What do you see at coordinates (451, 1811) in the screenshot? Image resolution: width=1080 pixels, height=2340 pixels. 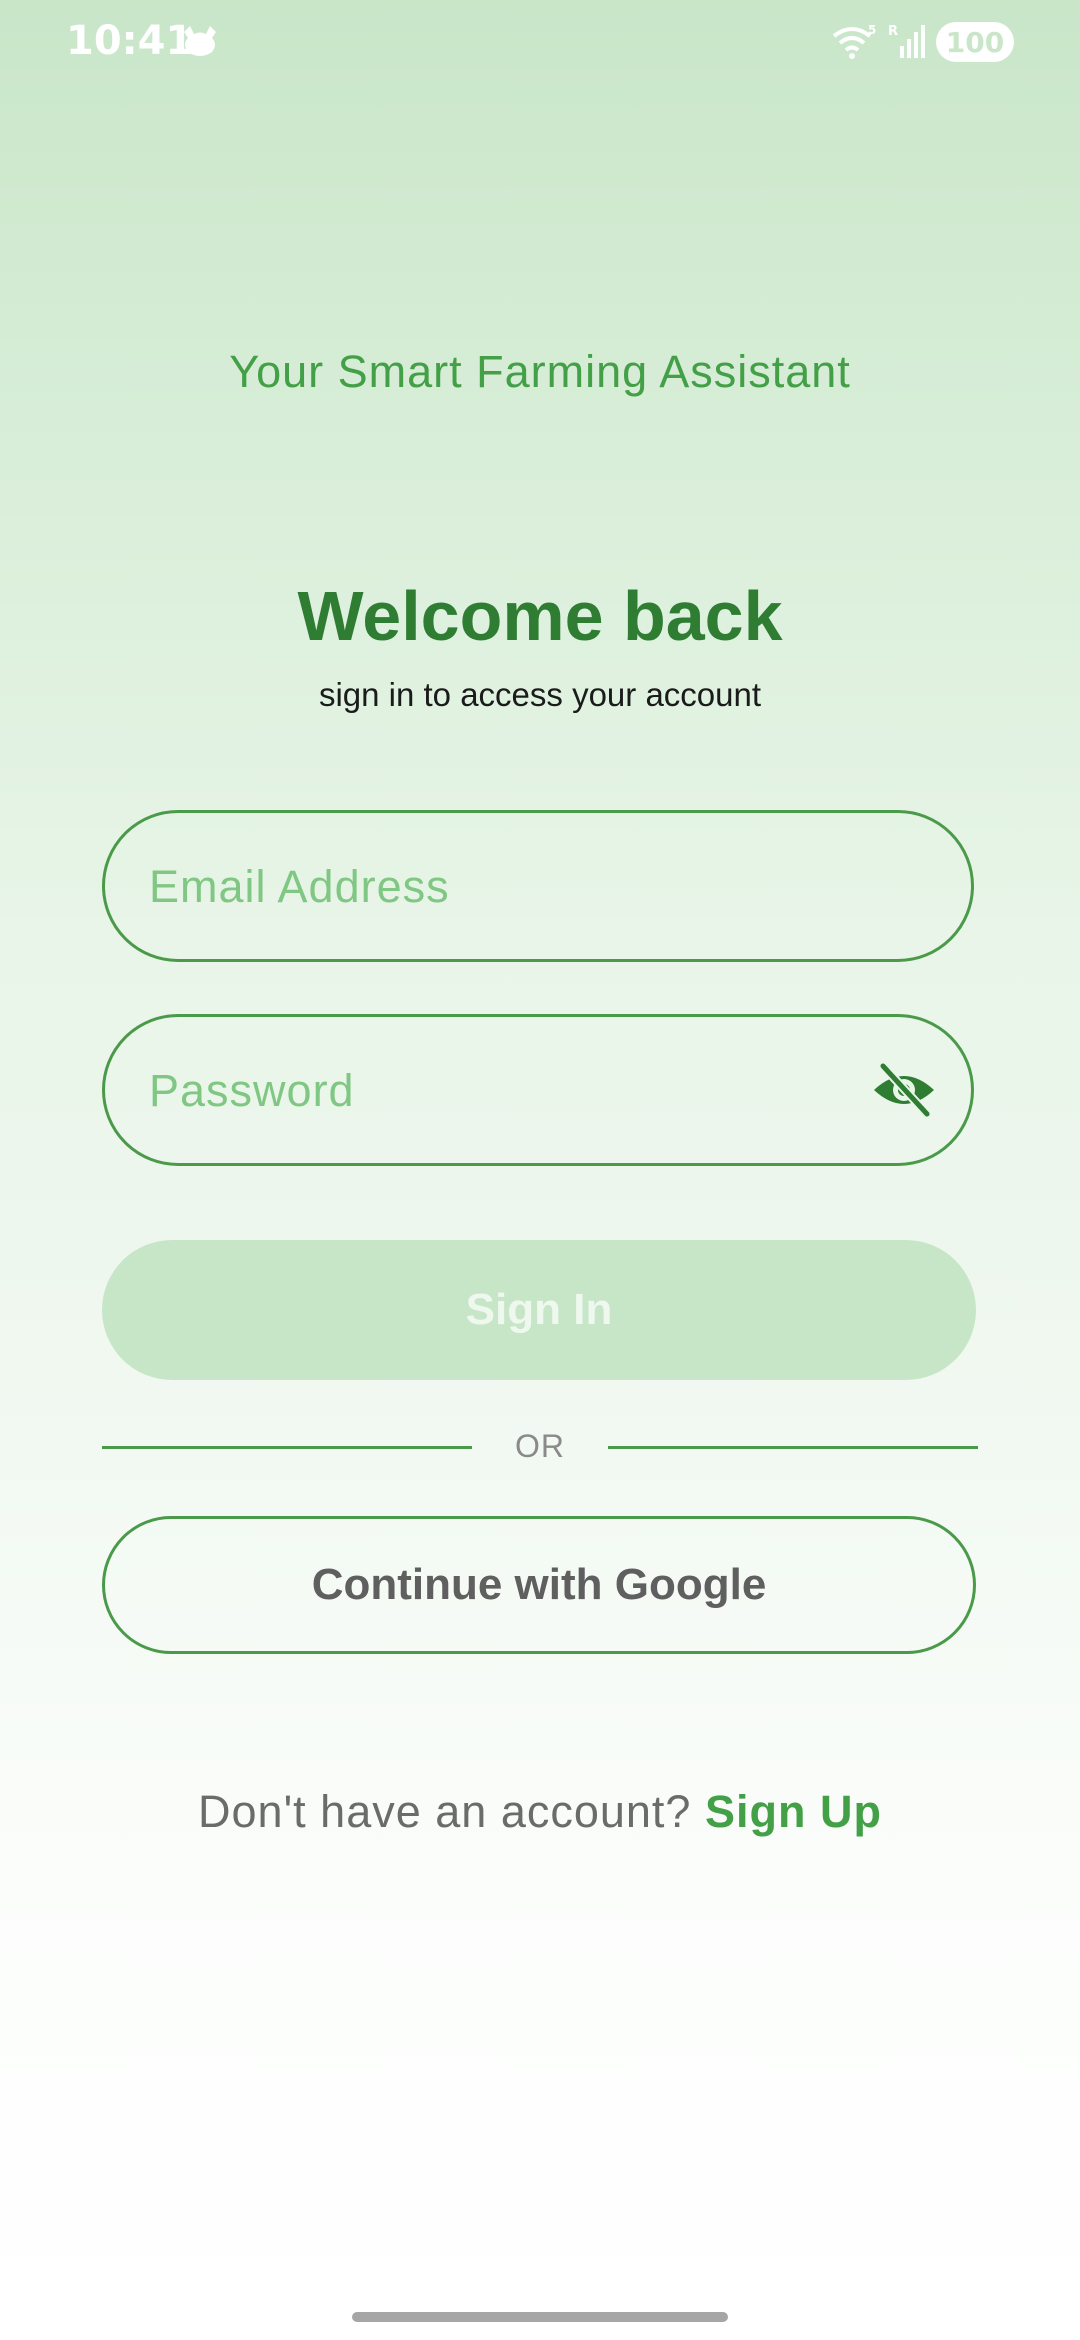 I see `signup-prompt: Don't have an account?` at bounding box center [451, 1811].